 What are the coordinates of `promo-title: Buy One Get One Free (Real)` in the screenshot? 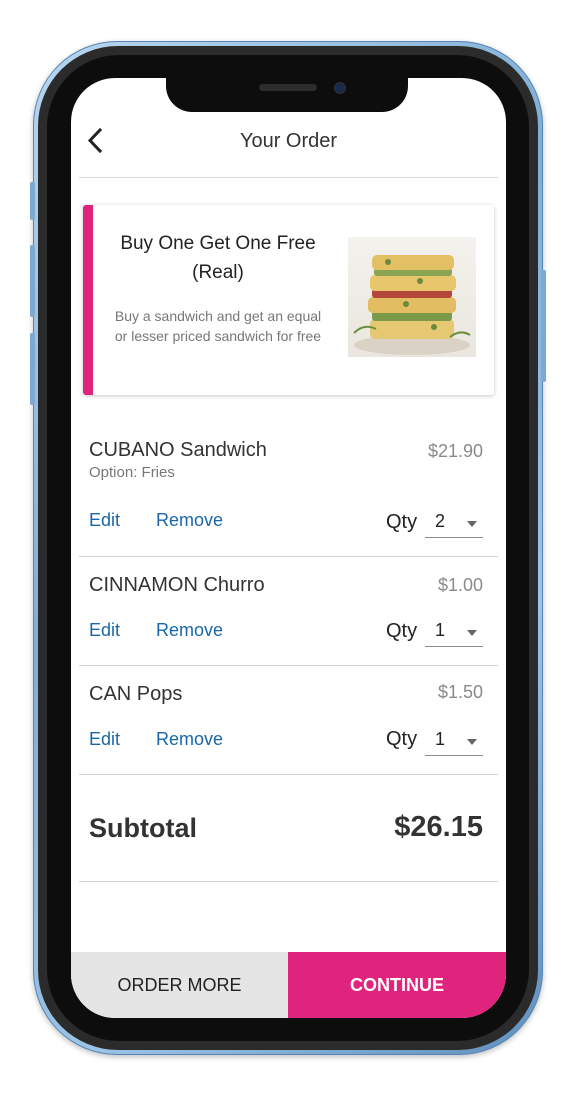 It's located at (218, 258).